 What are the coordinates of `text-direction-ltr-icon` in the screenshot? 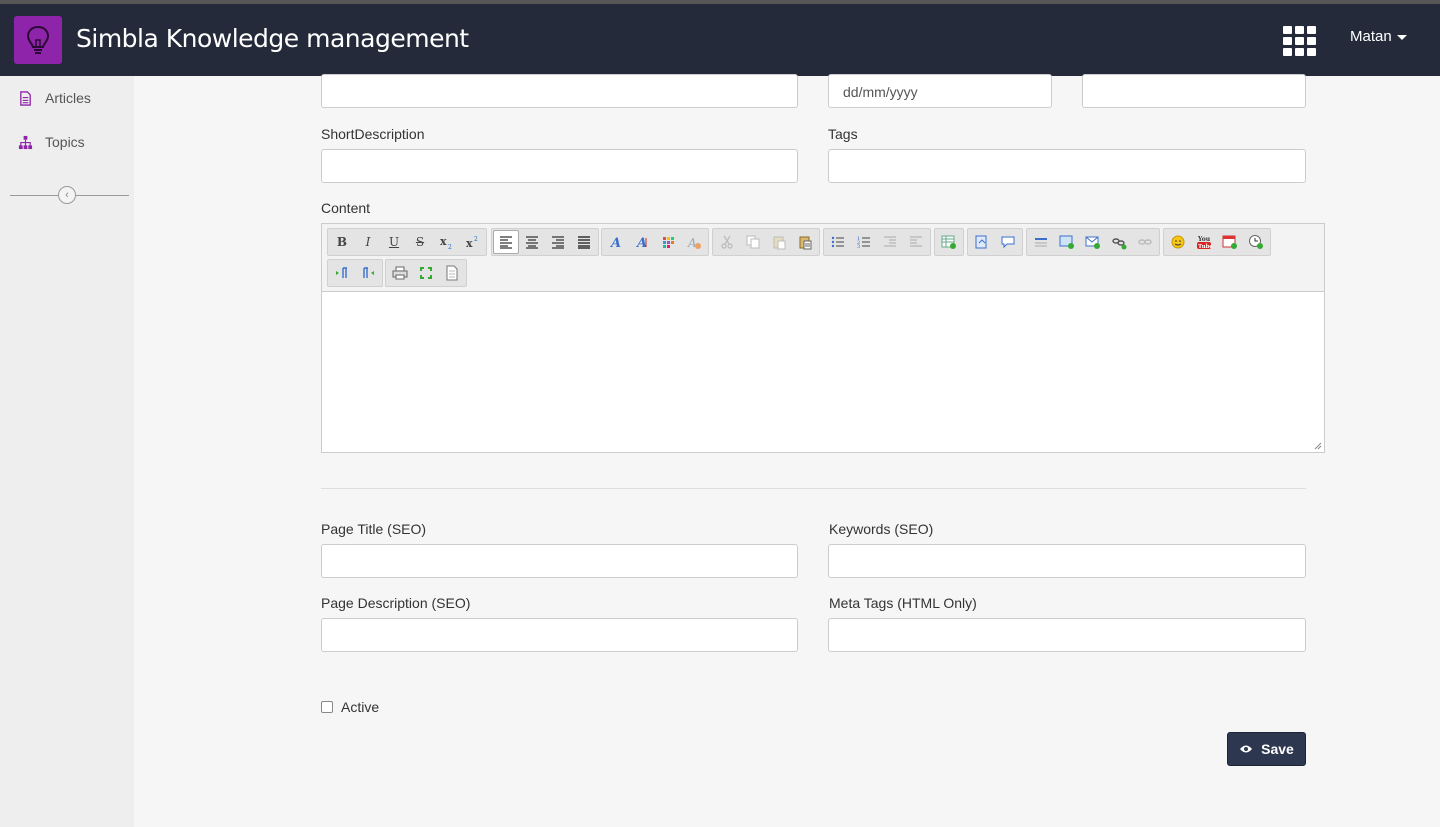 It's located at (341, 272).